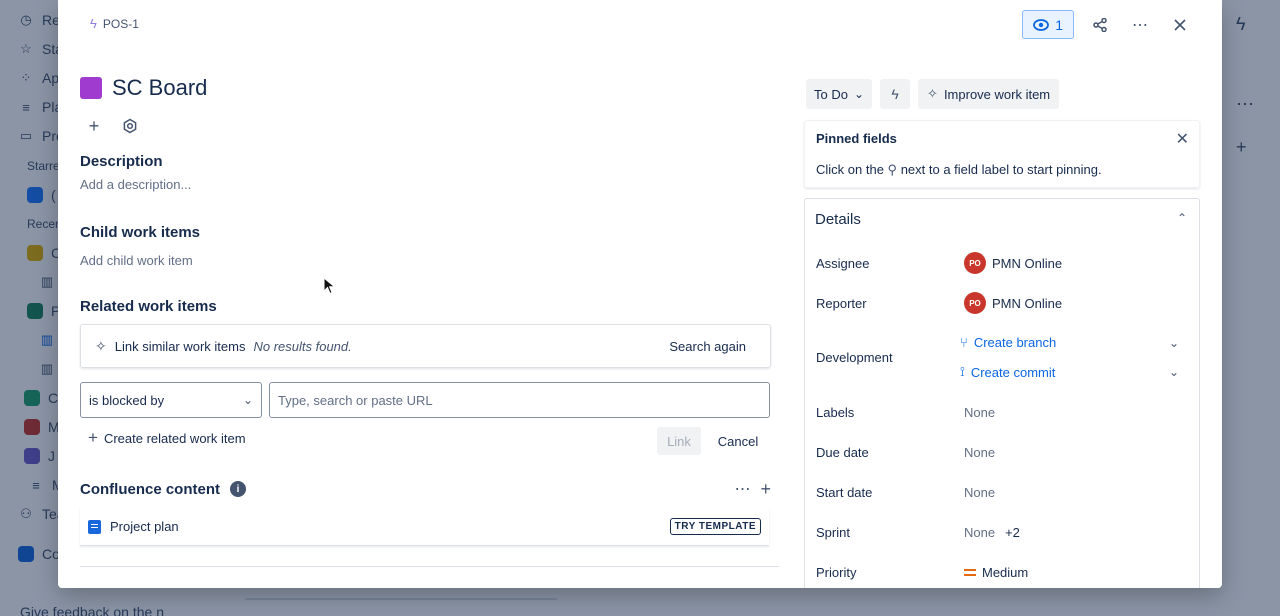  I want to click on create-commit-label: Create commit, so click(1013, 372).